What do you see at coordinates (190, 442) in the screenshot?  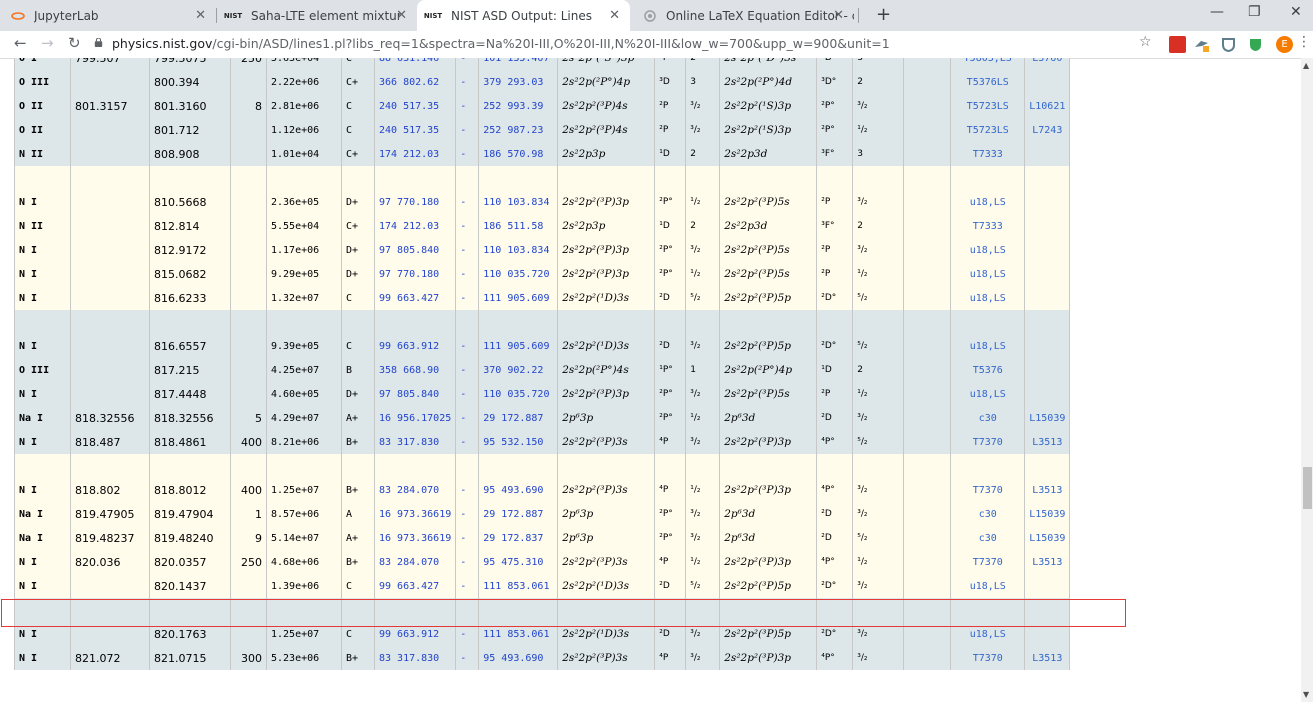 I see `ritz-wavelength-cell: 818.4861` at bounding box center [190, 442].